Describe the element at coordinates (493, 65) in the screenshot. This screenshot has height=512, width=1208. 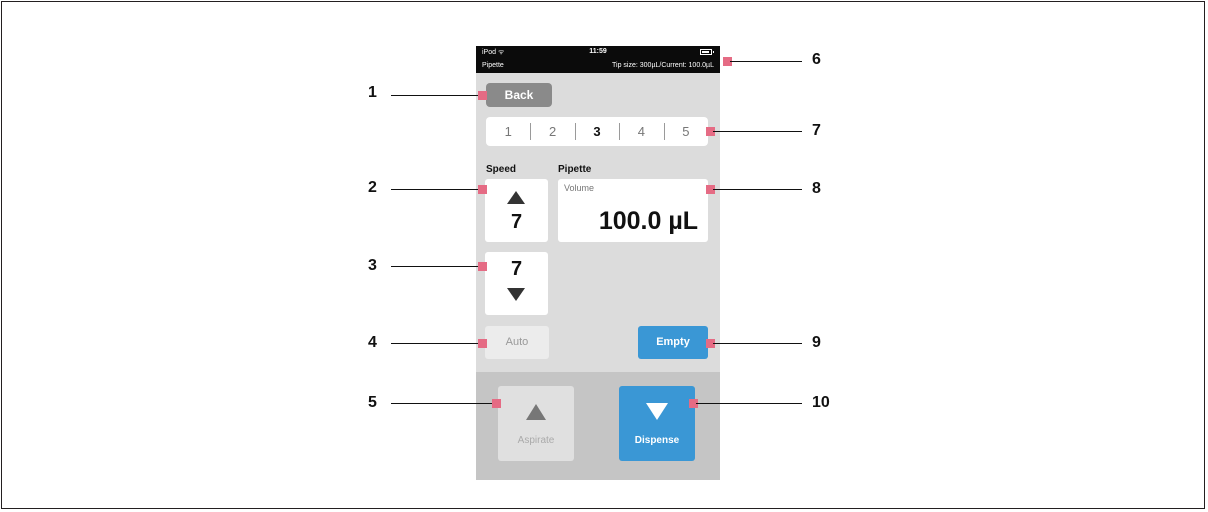
I see `app-name: Pipette` at that location.